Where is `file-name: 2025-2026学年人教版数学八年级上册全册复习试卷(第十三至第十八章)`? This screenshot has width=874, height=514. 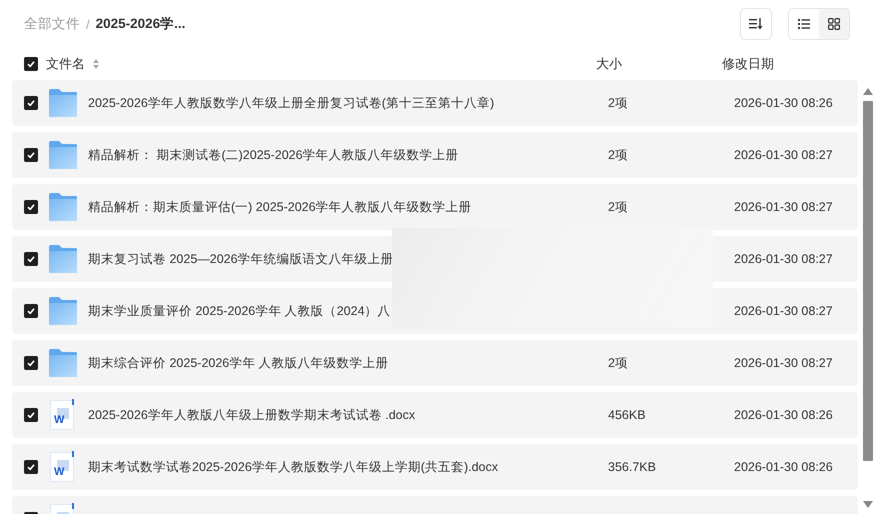 file-name: 2025-2026学年人教版数学八年级上册全册复习试卷(第十三至第十八章) is located at coordinates (291, 103).